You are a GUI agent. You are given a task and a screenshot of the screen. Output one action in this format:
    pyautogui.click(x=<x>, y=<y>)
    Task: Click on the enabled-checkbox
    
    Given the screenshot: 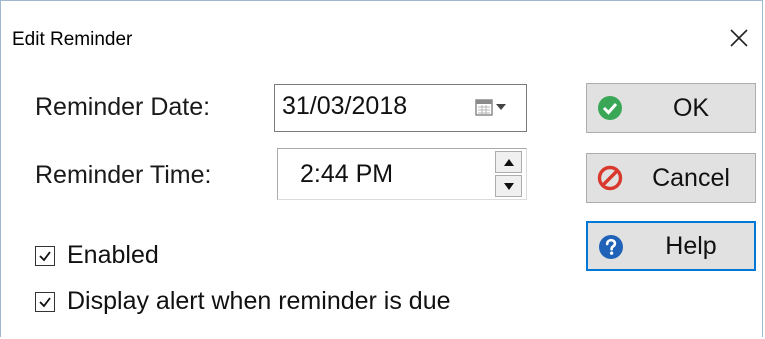 What is the action you would take?
    pyautogui.click(x=45, y=255)
    